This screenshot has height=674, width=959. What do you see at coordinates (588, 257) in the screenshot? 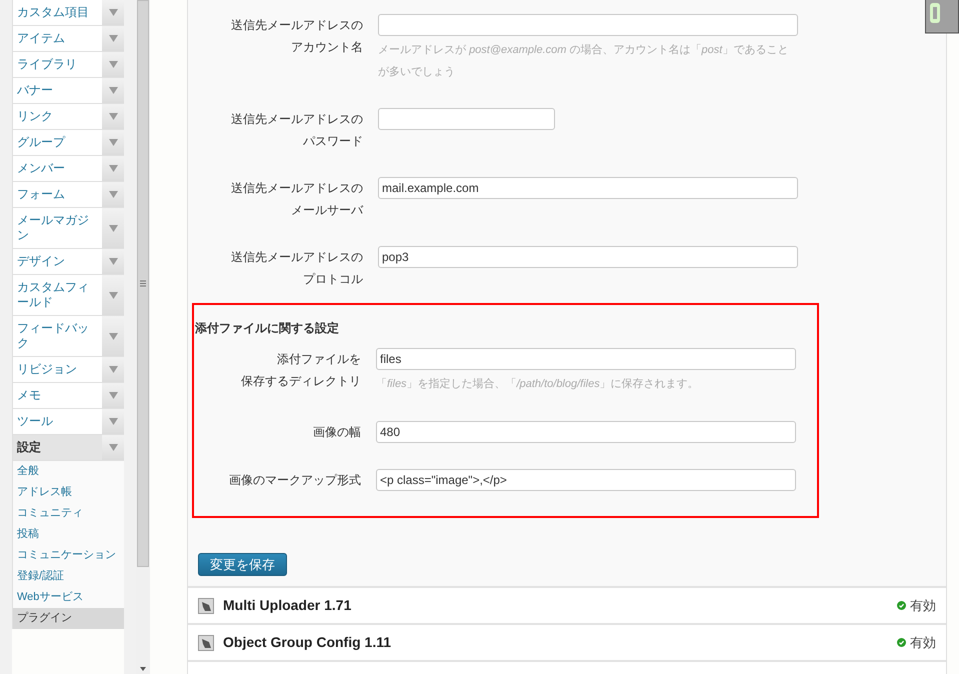
I see `text-field: pop3` at bounding box center [588, 257].